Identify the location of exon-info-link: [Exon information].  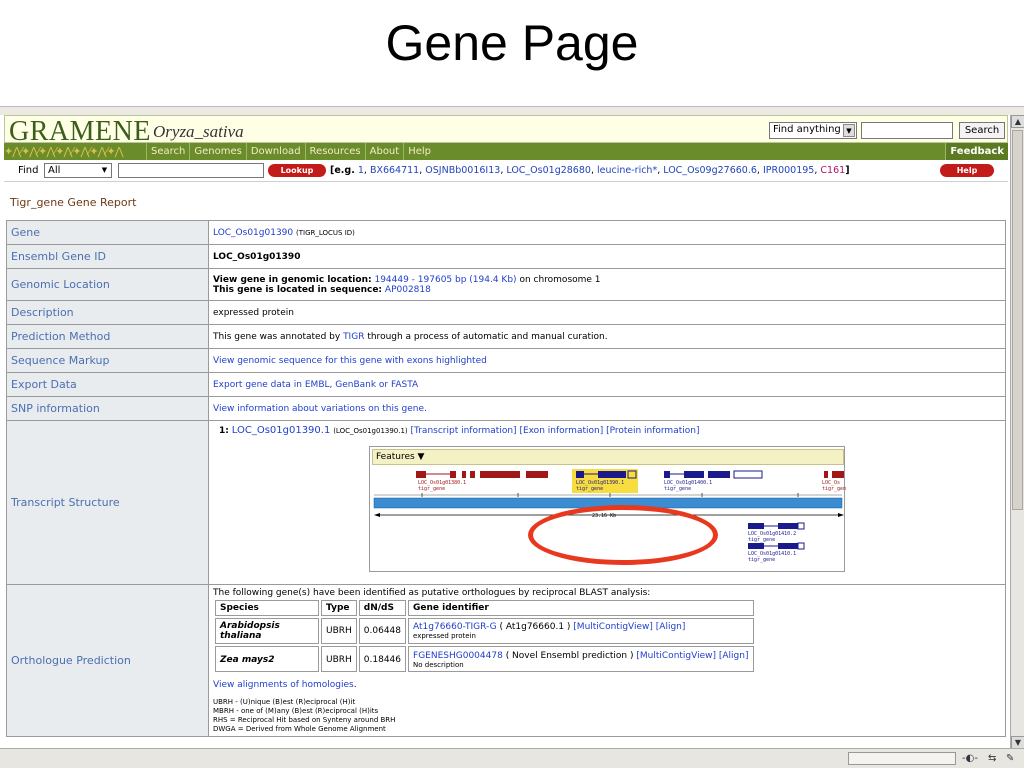
(561, 431).